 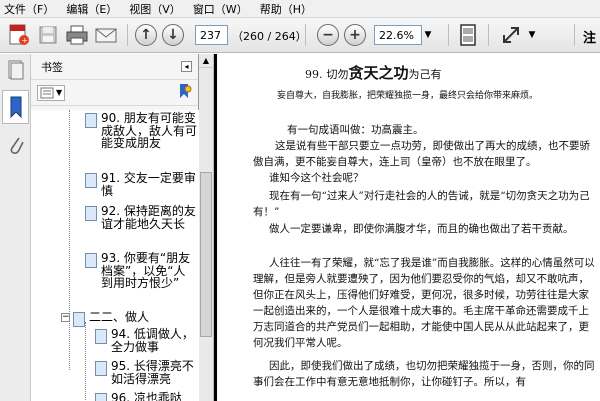 What do you see at coordinates (355, 130) in the screenshot?
I see `paragraph: 有一句成语叫做：功高震主。` at bounding box center [355, 130].